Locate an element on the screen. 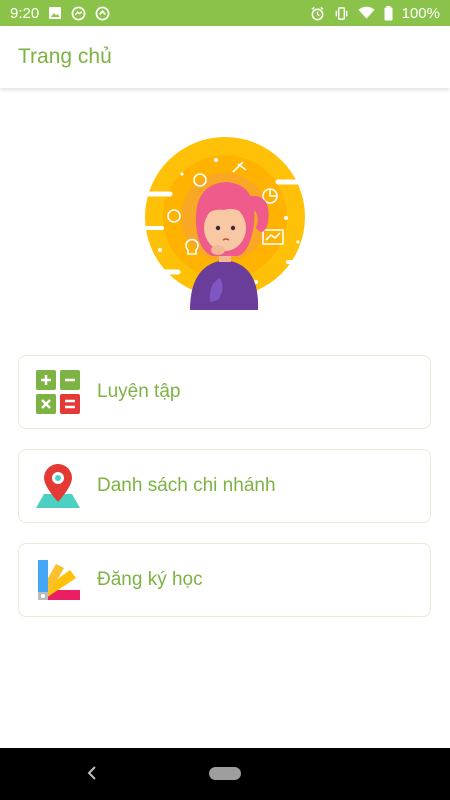 This screenshot has width=450, height=800. battery-icon is located at coordinates (388, 13).